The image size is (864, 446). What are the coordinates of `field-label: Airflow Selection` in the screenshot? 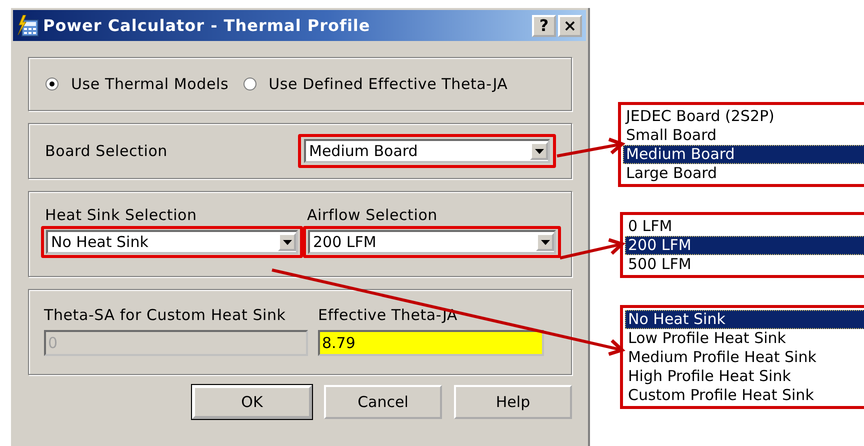 It's located at (372, 215).